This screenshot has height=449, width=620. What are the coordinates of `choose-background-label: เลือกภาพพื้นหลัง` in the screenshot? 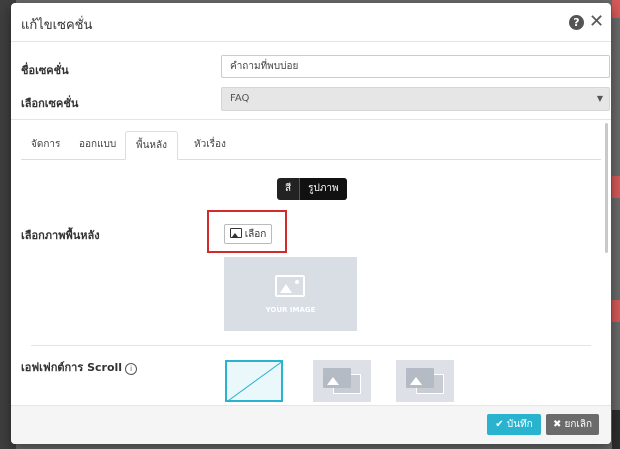 It's located at (60, 235).